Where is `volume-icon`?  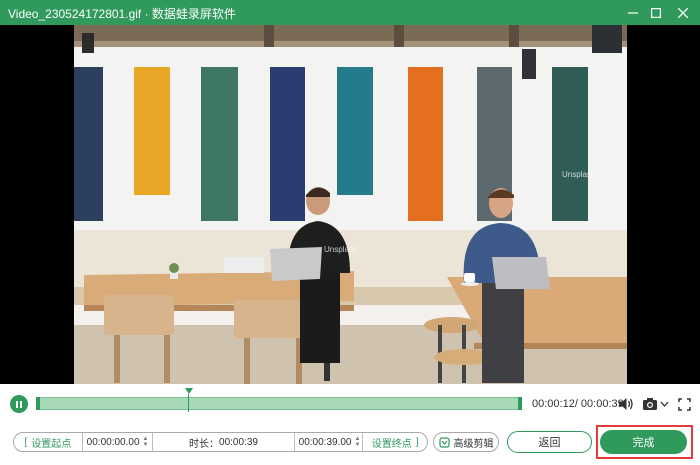 volume-icon is located at coordinates (626, 404).